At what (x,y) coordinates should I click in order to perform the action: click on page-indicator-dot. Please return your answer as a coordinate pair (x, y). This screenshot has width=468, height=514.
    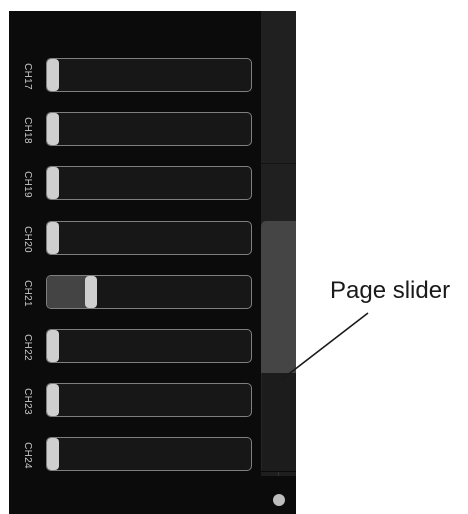
    Looking at the image, I should click on (279, 500).